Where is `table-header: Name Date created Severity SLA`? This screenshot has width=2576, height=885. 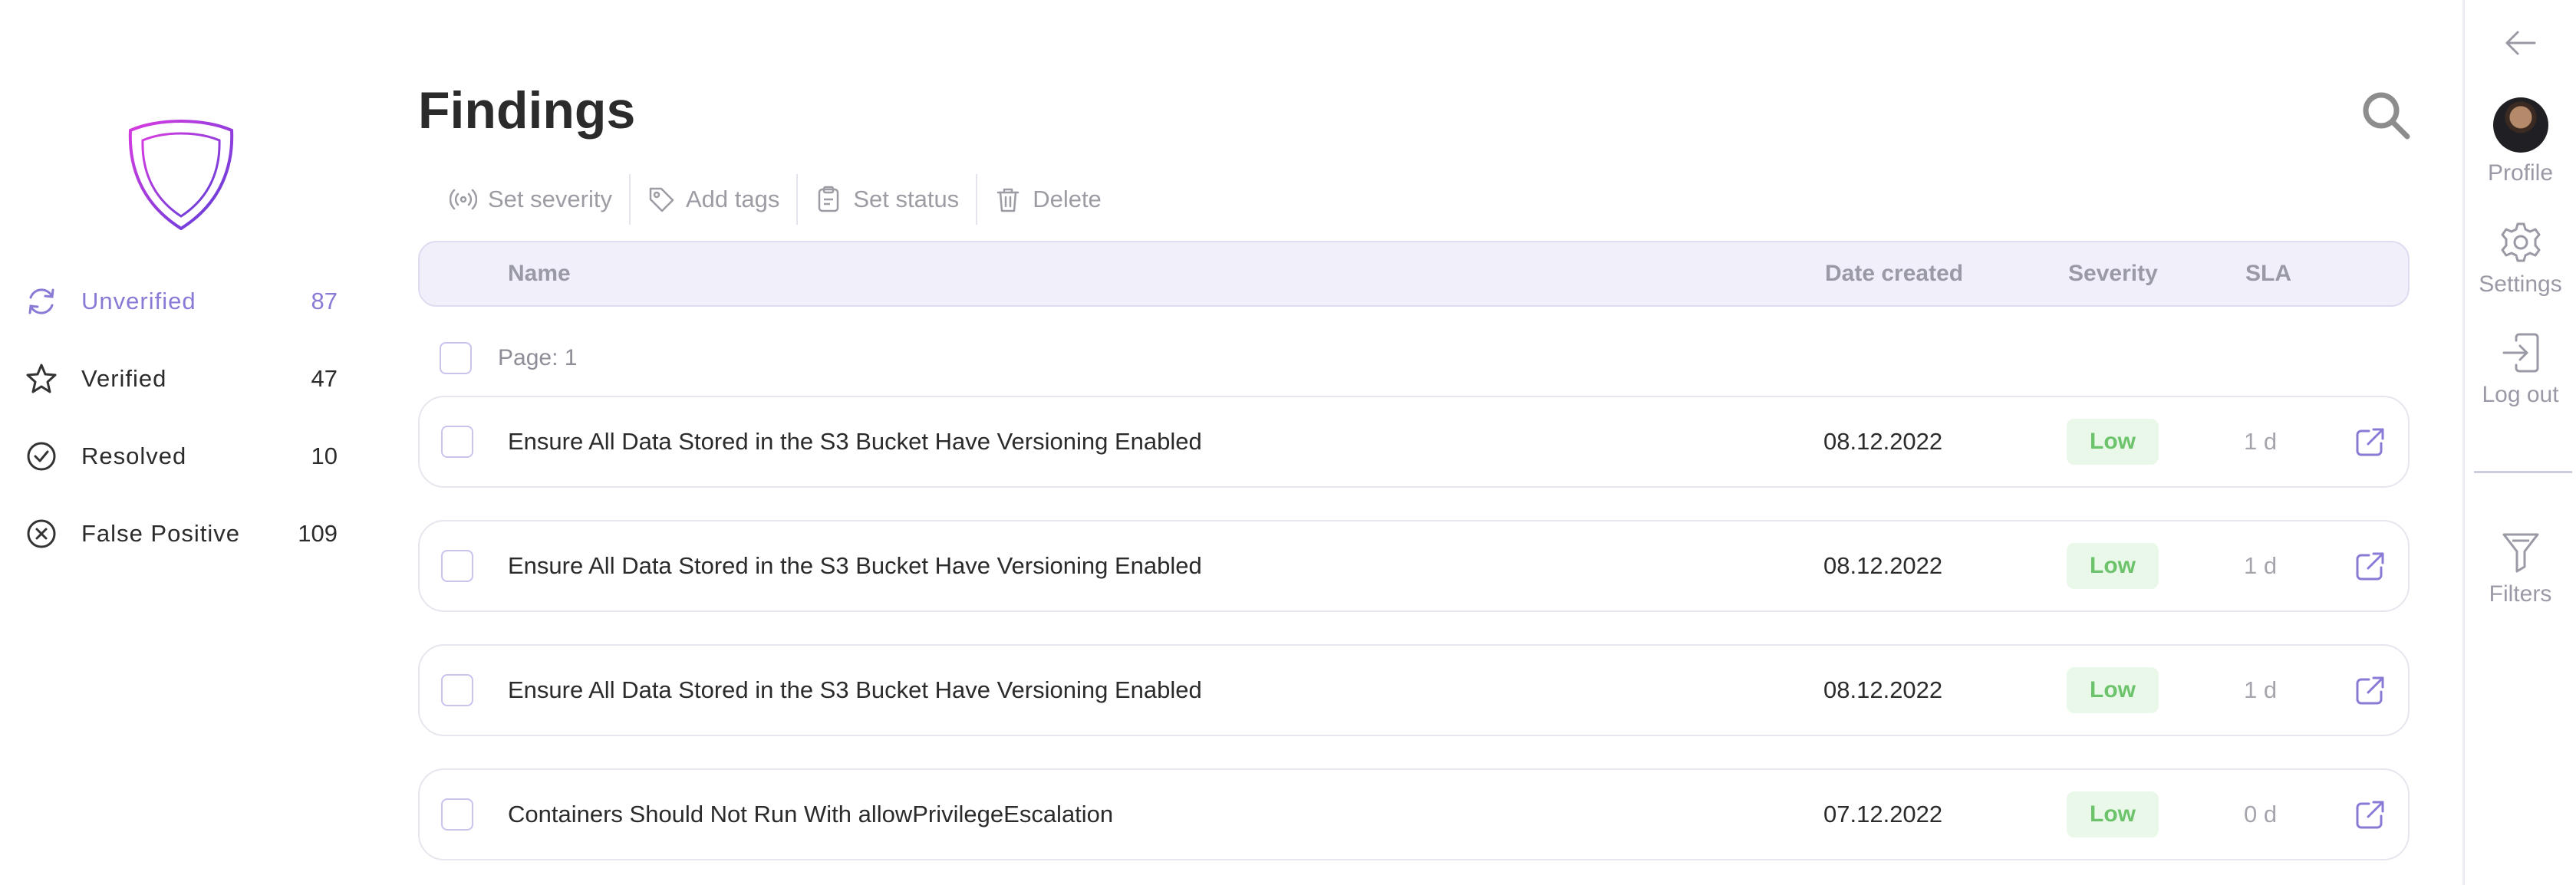
table-header: Name Date created Severity SLA is located at coordinates (1414, 274).